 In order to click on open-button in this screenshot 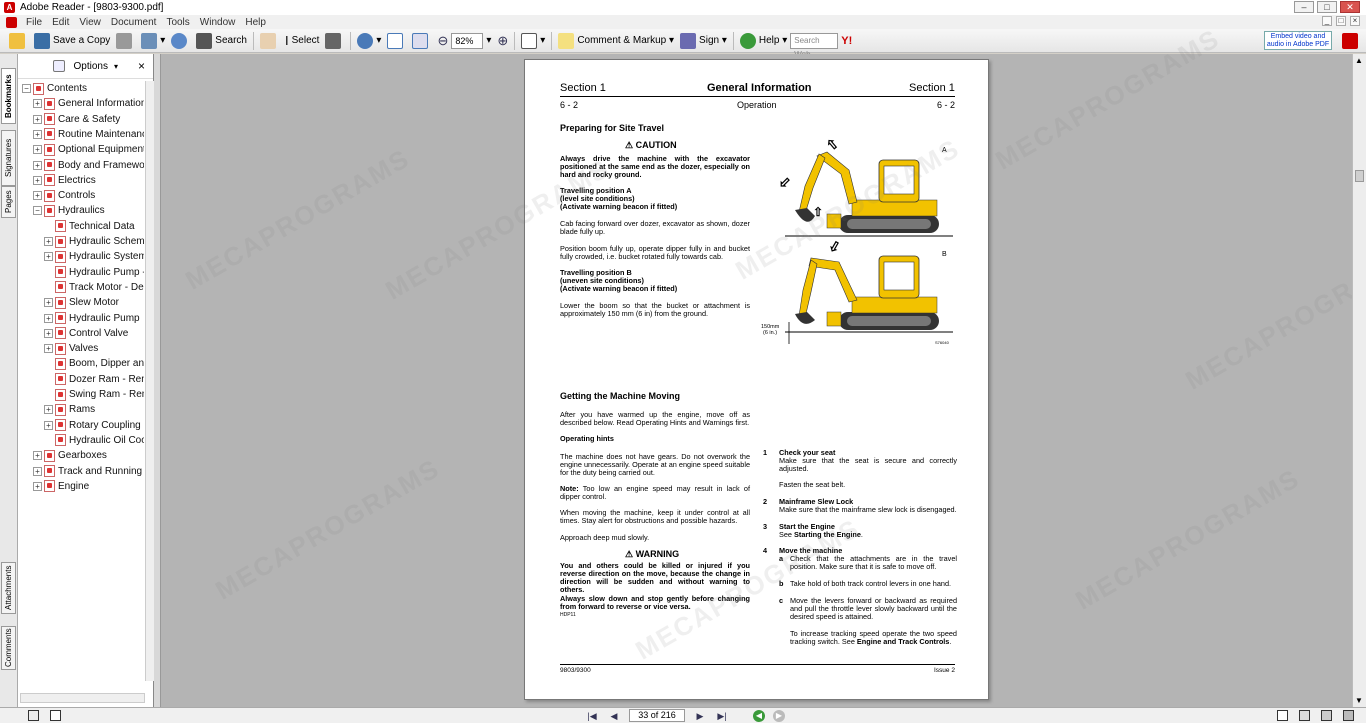, I will do `click(18, 41)`.